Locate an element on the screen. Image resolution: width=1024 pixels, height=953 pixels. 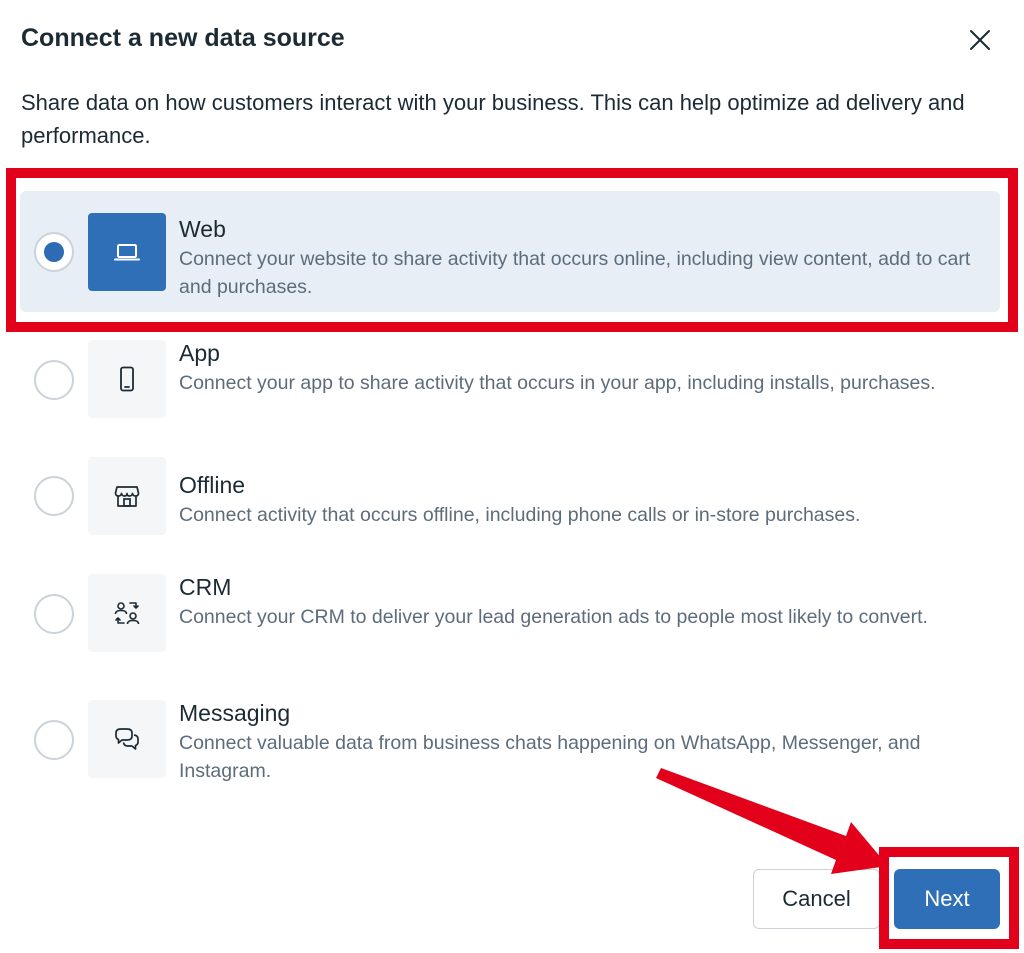
option-title: Web is located at coordinates (202, 229).